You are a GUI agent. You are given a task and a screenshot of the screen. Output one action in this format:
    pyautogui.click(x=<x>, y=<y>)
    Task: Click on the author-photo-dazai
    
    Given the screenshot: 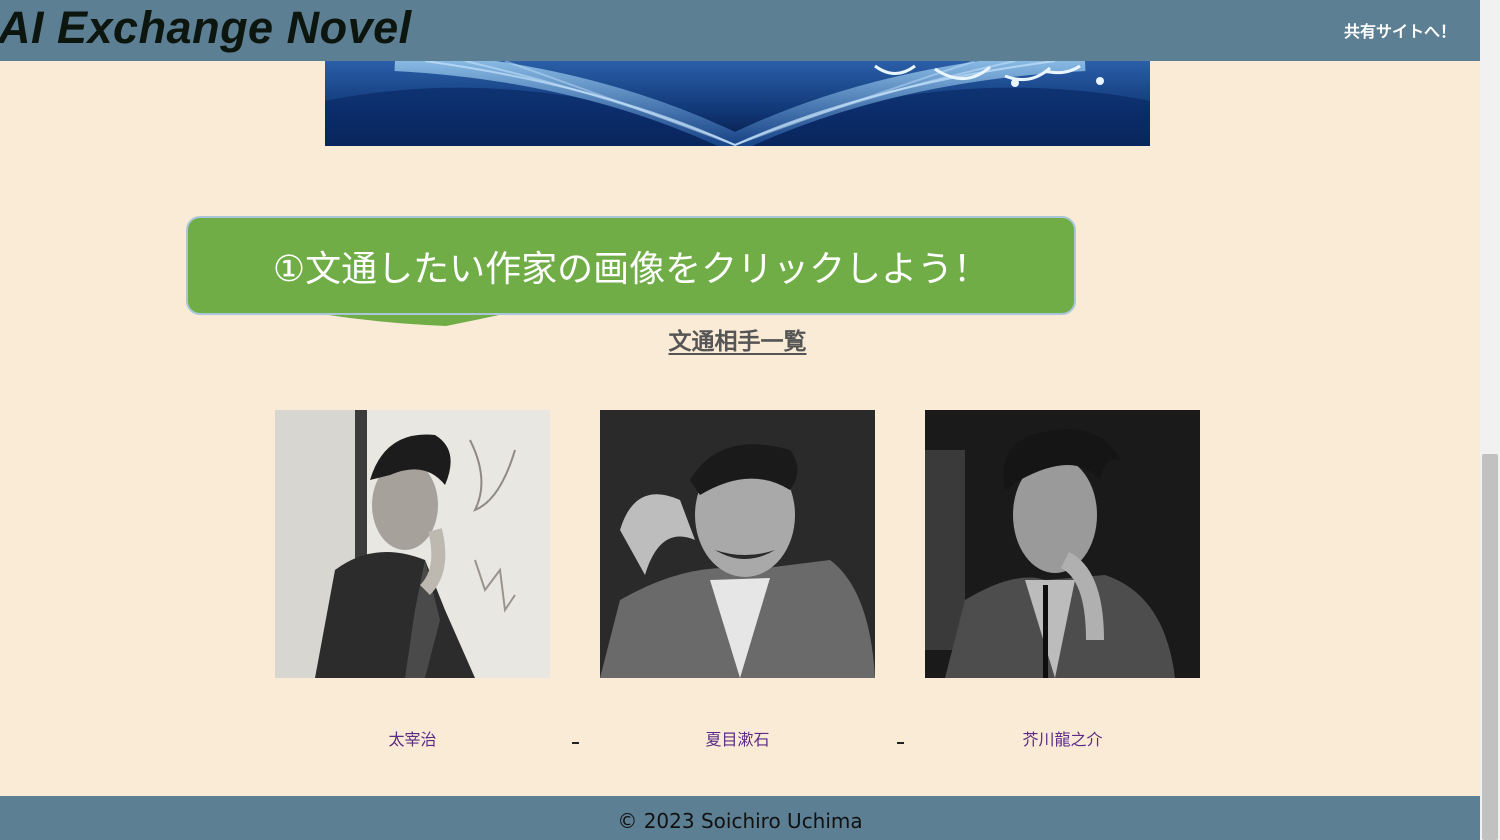 What is the action you would take?
    pyautogui.click(x=412, y=544)
    